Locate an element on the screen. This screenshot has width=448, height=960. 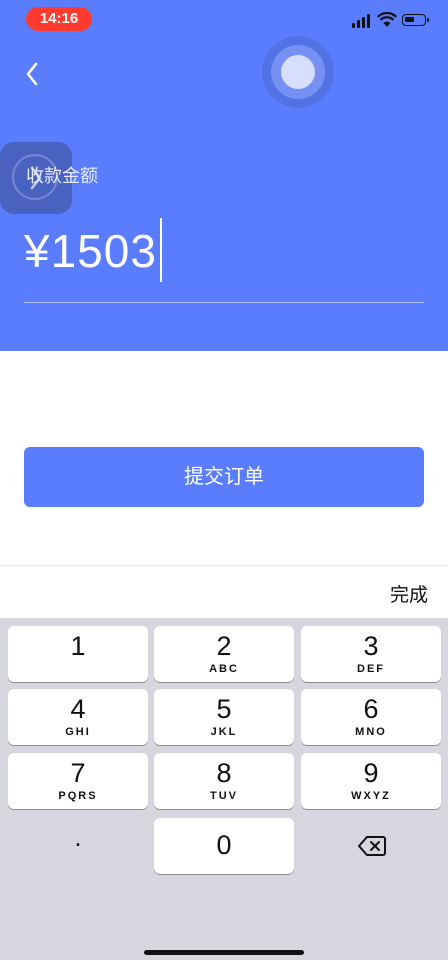
amount-value: 1503 is located at coordinates (103, 251).